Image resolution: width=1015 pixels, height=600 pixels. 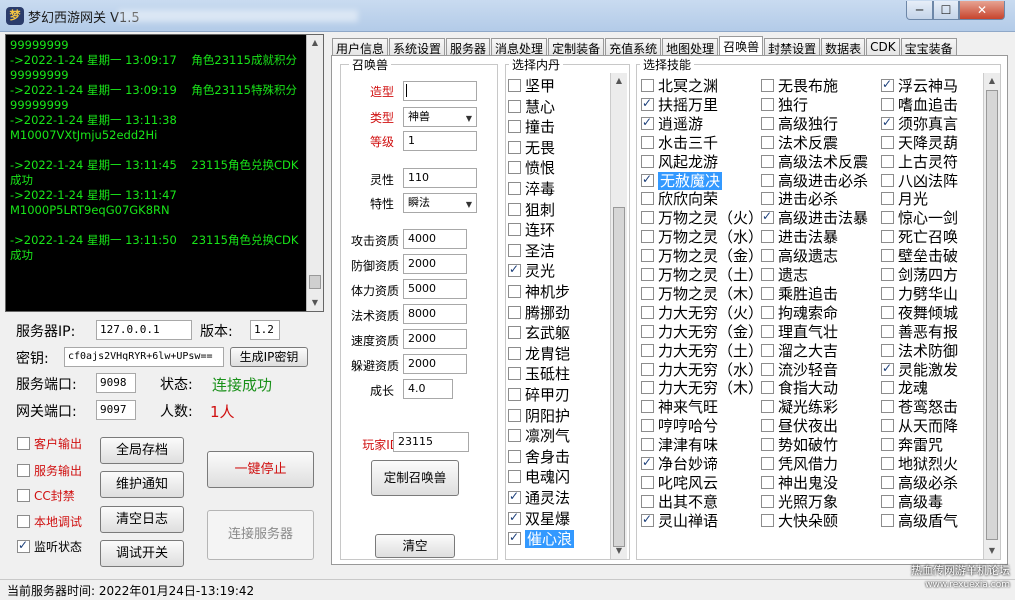 I want to click on list-item: 玉砥柱, so click(x=539, y=373).